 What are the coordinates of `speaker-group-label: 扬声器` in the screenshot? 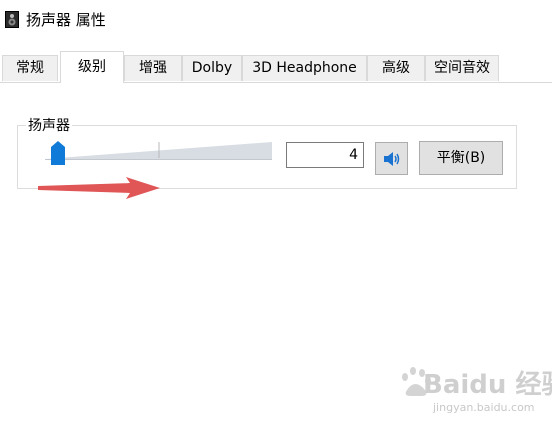 It's located at (49, 125).